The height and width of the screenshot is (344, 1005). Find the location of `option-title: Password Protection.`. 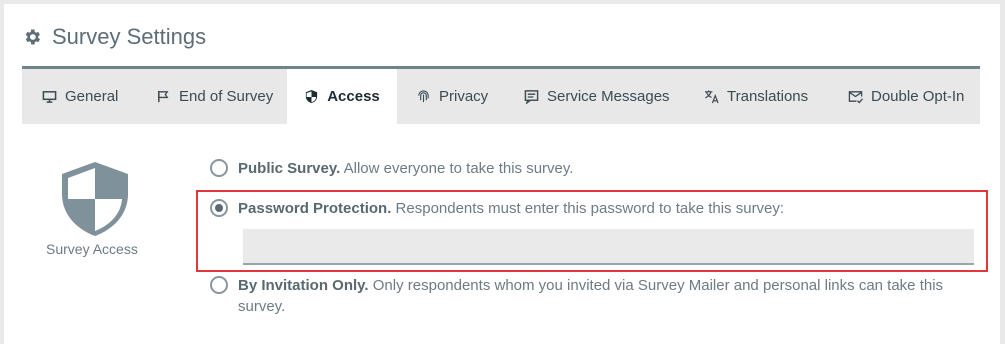

option-title: Password Protection. is located at coordinates (315, 208).